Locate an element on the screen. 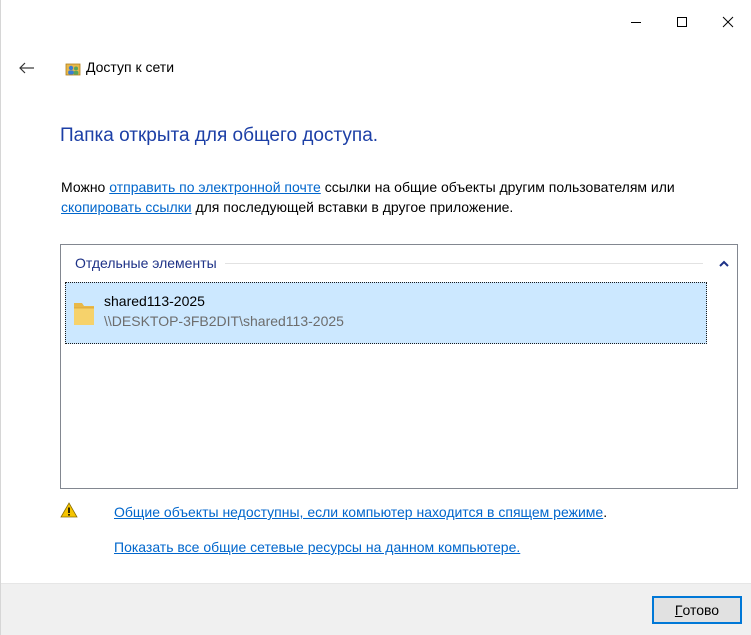 The image size is (751, 635). close-icon is located at coordinates (728, 22).